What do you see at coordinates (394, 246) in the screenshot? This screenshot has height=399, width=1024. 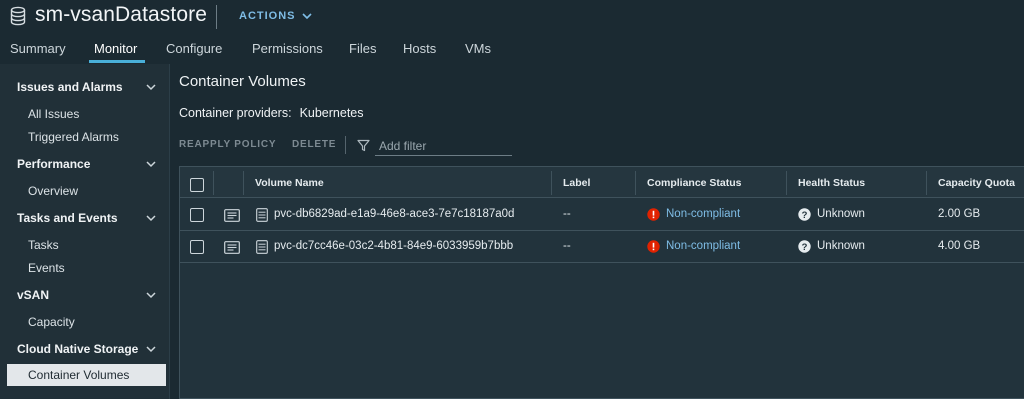 I see `volume-name: pvc-dc7cc46e-03c2-4b81-84e9-6033959b7bbb` at bounding box center [394, 246].